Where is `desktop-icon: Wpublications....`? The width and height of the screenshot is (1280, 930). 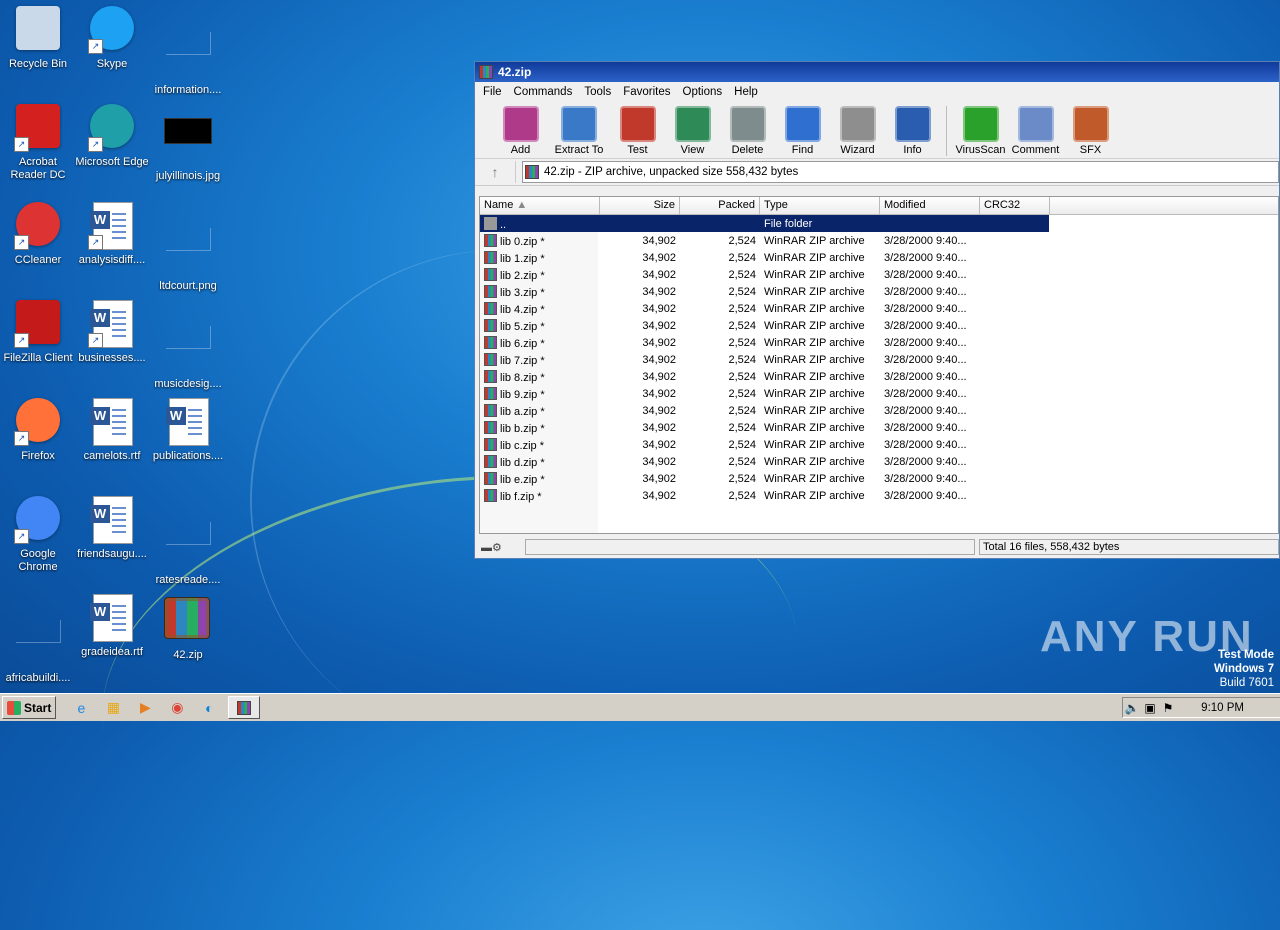
desktop-icon: Wpublications.... is located at coordinates (188, 430).